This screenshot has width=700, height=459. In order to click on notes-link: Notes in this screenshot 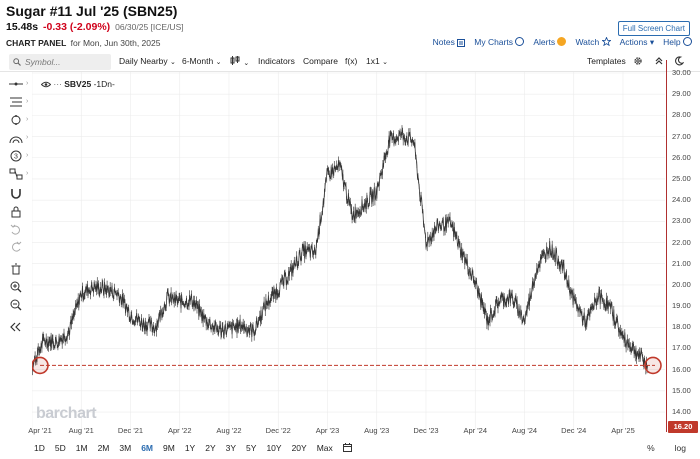, I will do `click(449, 42)`.